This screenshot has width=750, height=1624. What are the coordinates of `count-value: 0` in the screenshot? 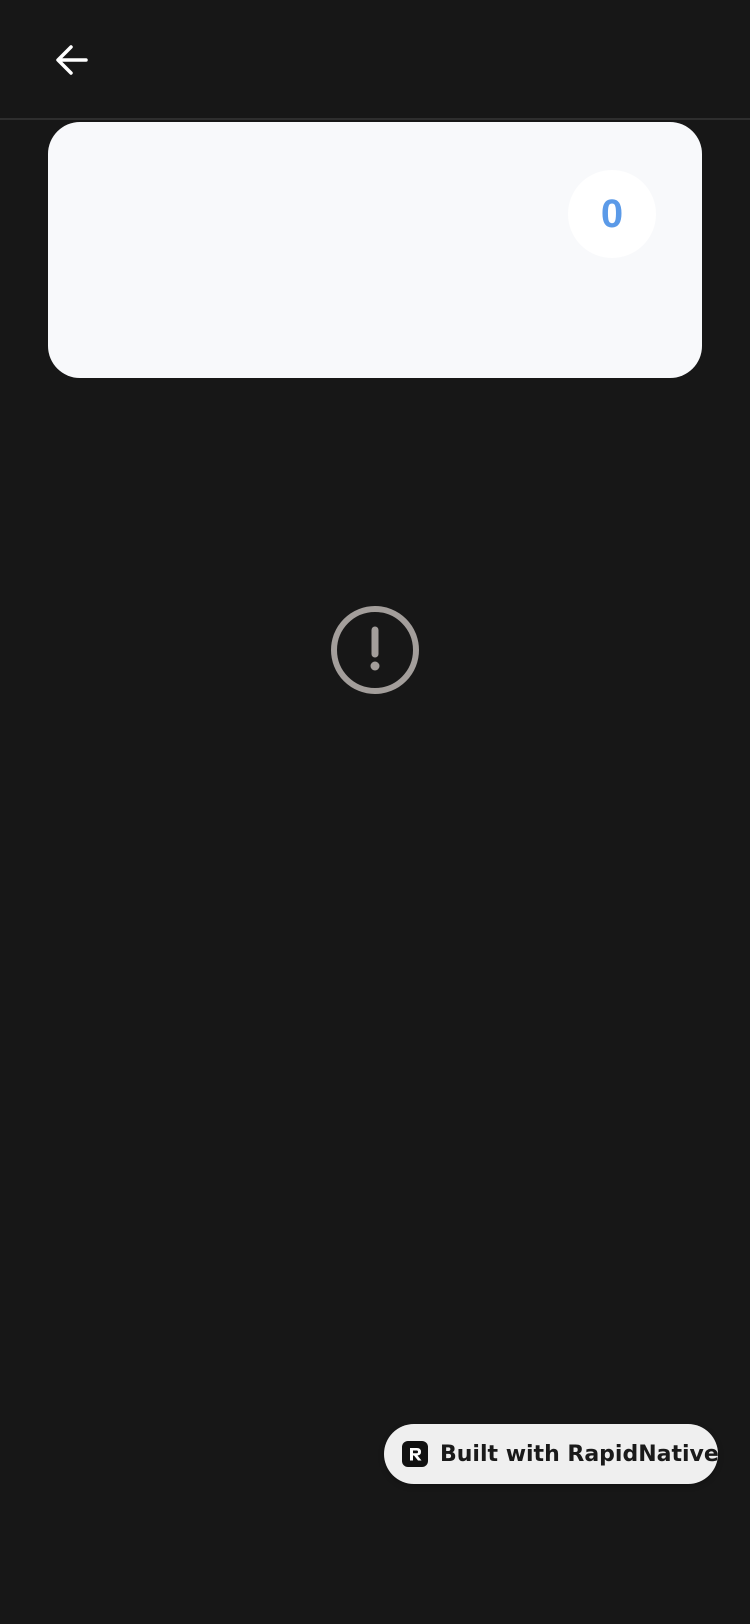 It's located at (612, 213).